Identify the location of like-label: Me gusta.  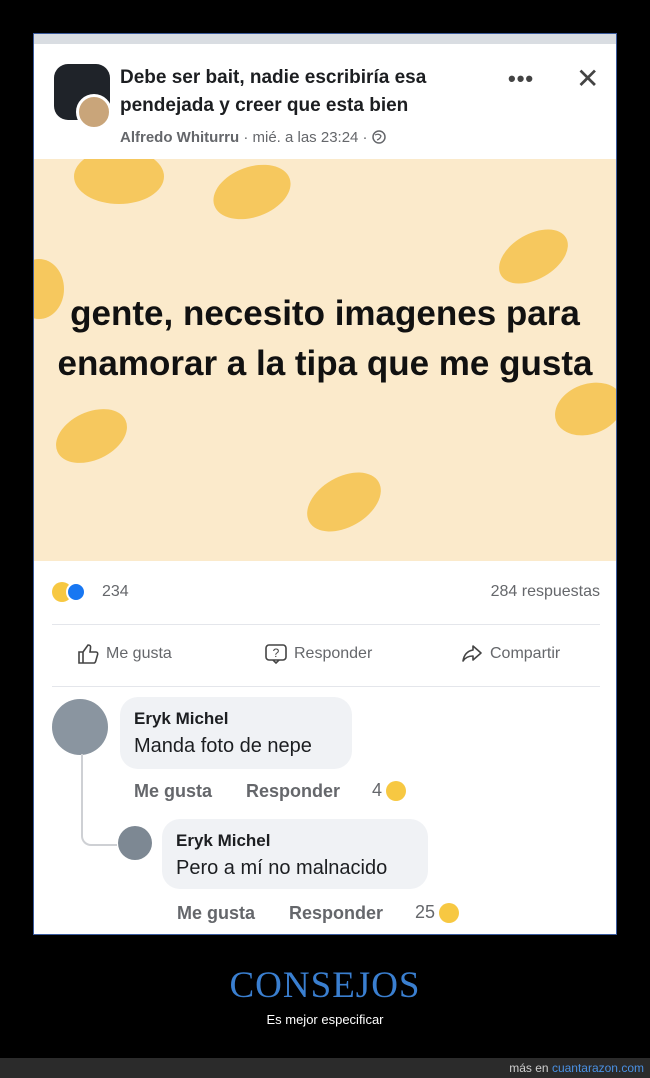
(139, 654).